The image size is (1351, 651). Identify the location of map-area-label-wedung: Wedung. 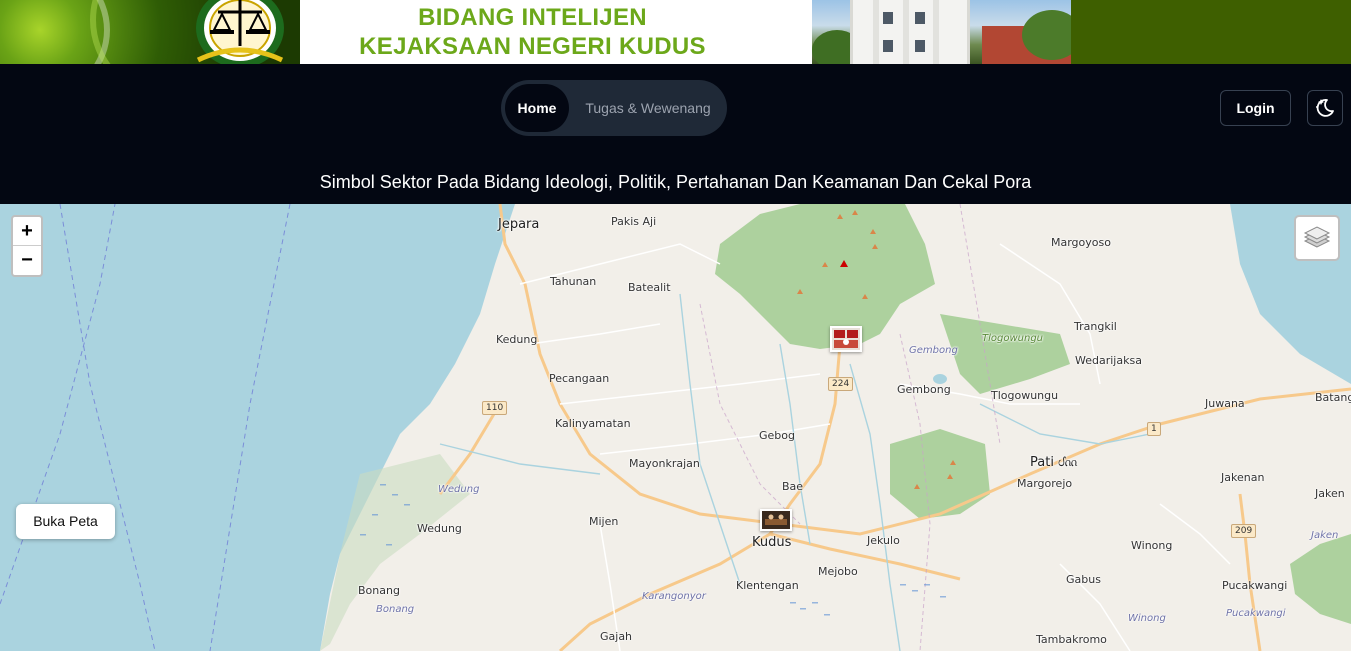
(459, 489).